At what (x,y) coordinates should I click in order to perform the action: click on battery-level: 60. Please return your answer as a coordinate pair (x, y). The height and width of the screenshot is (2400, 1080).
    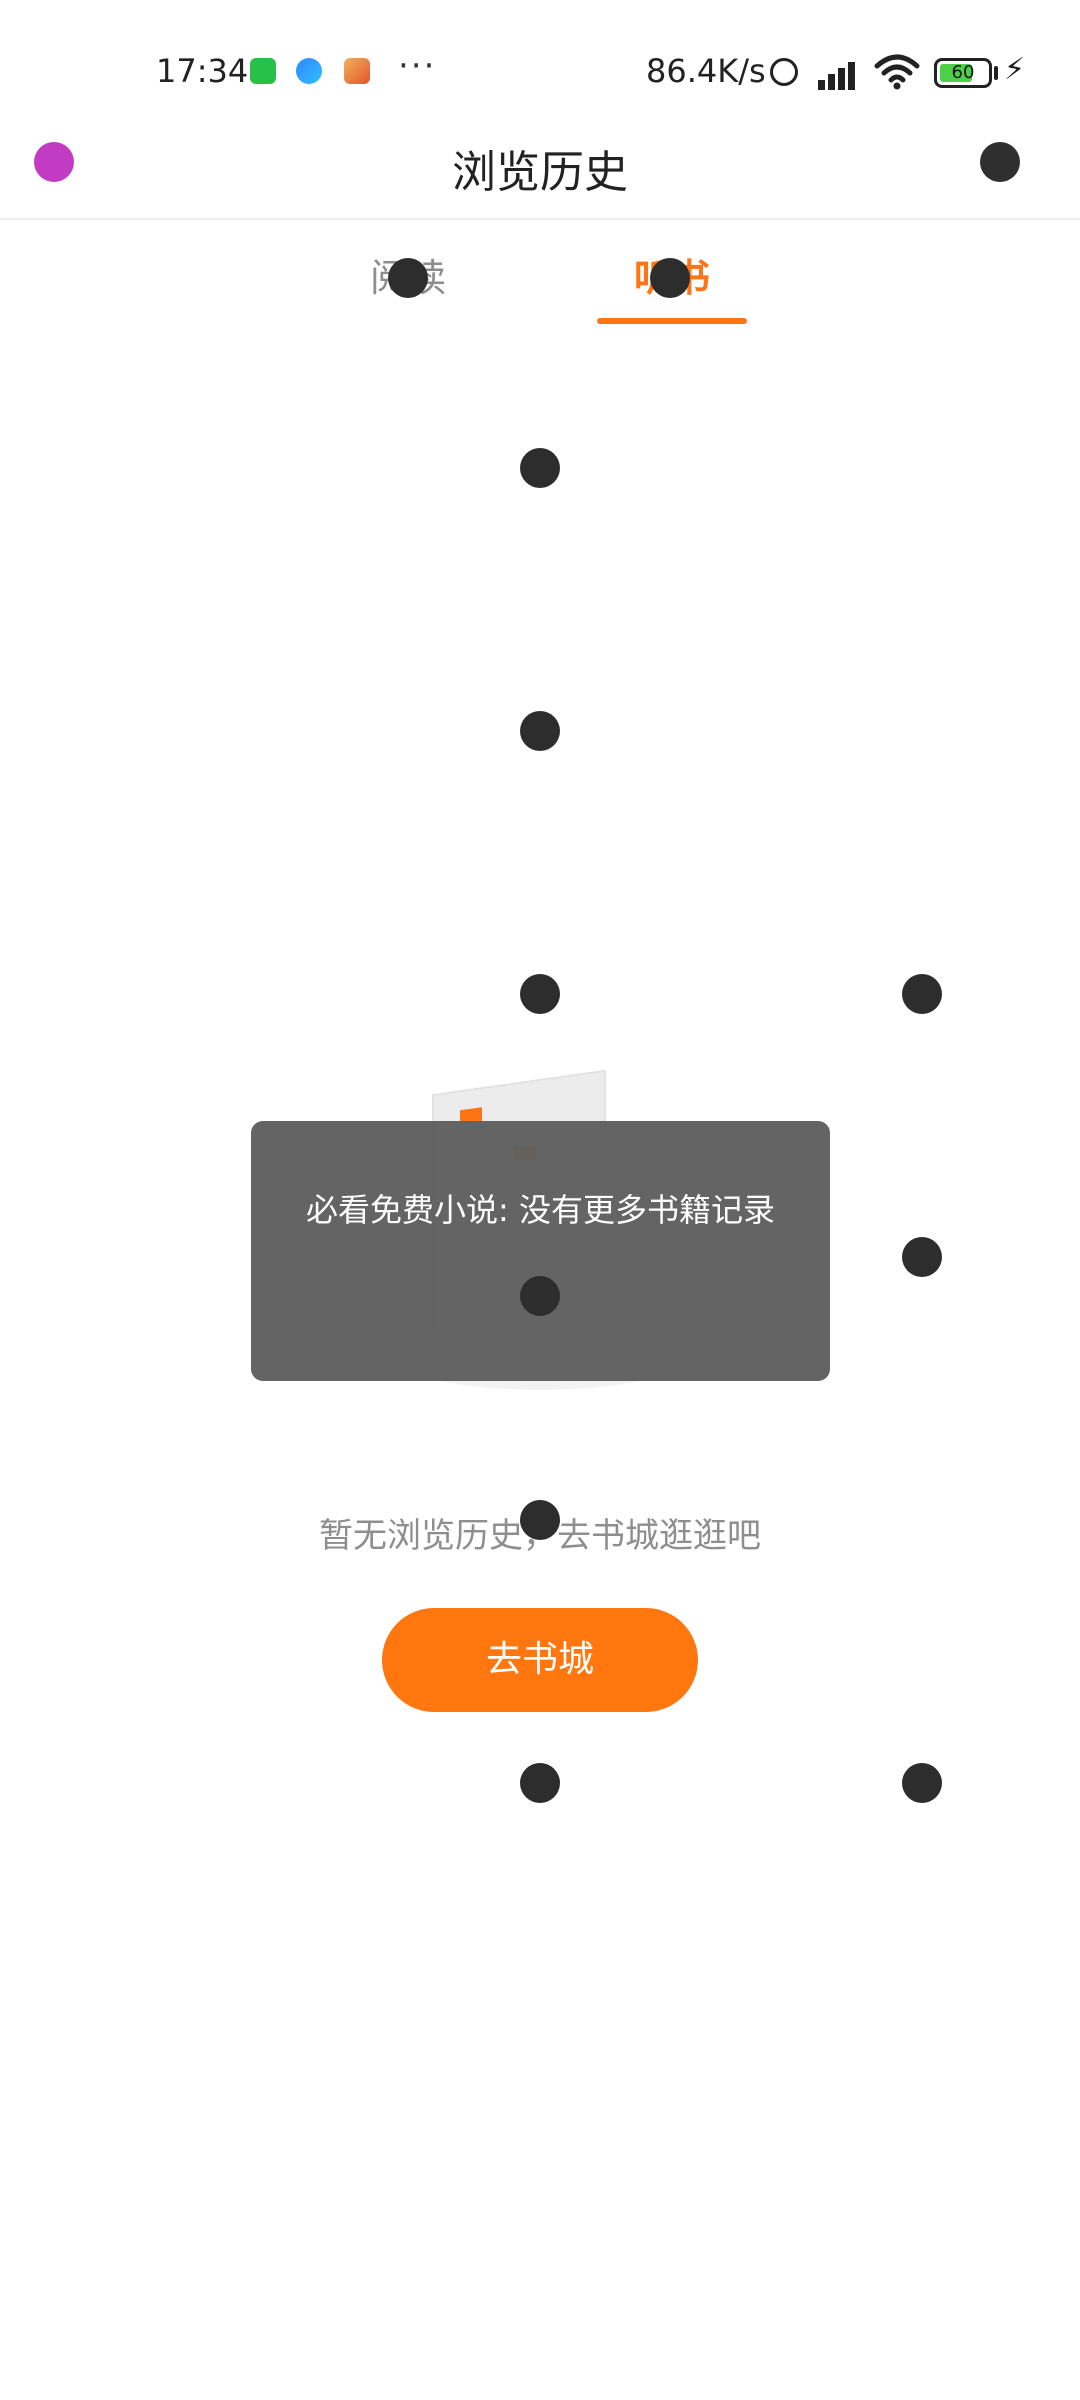
    Looking at the image, I should click on (963, 72).